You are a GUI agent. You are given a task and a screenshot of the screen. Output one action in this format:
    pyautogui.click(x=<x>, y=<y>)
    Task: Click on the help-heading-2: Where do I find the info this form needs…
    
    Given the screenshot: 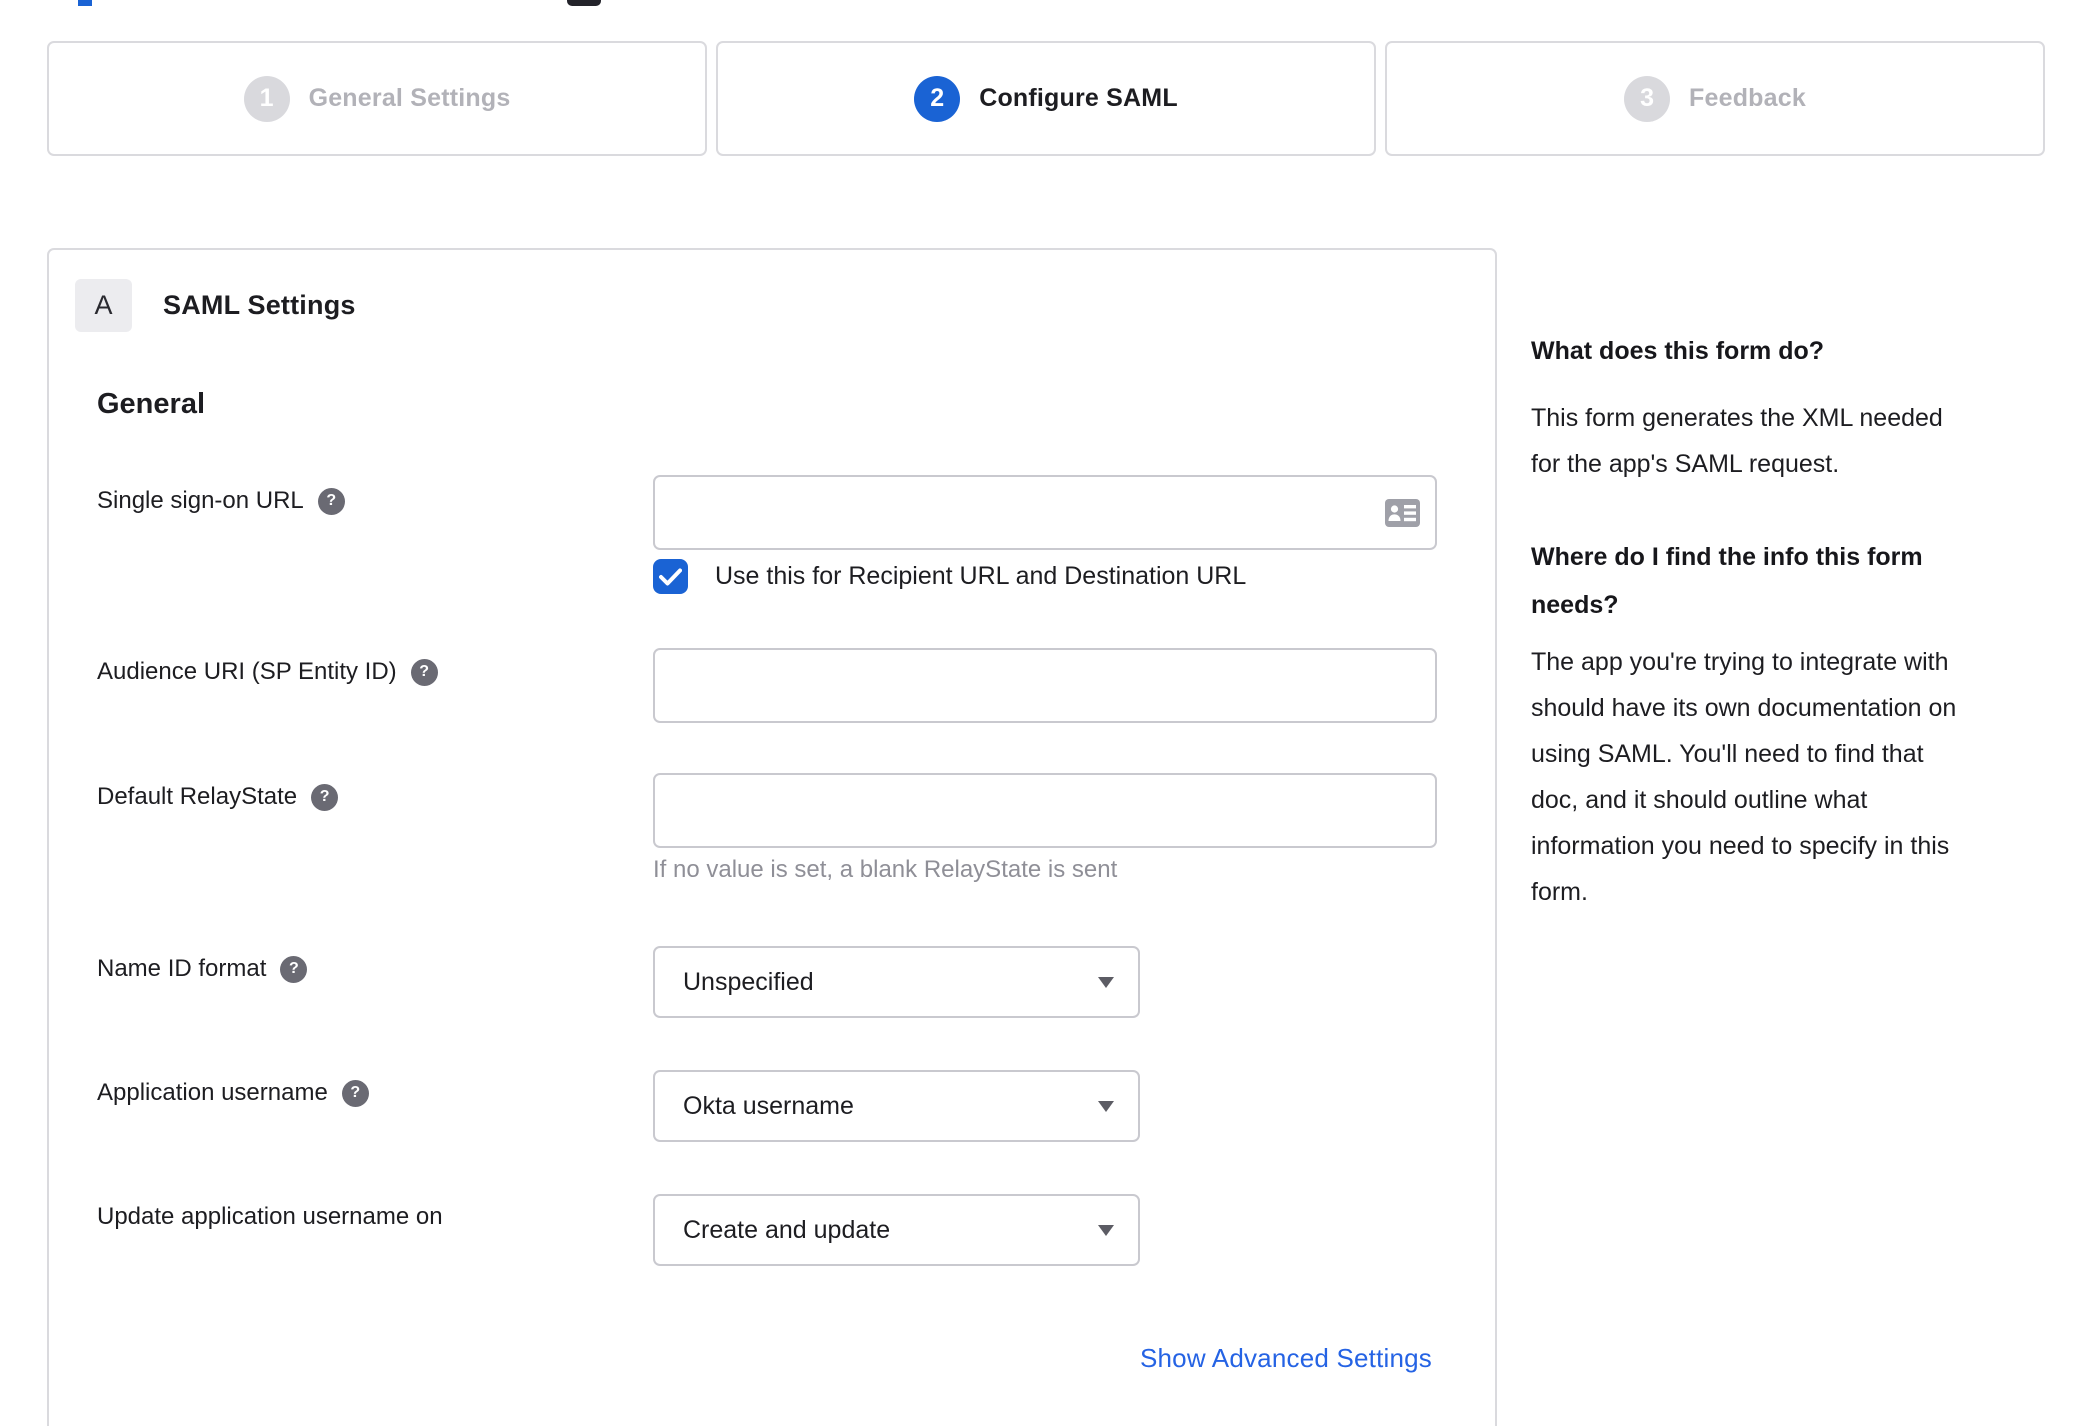 What is the action you would take?
    pyautogui.click(x=1787, y=581)
    